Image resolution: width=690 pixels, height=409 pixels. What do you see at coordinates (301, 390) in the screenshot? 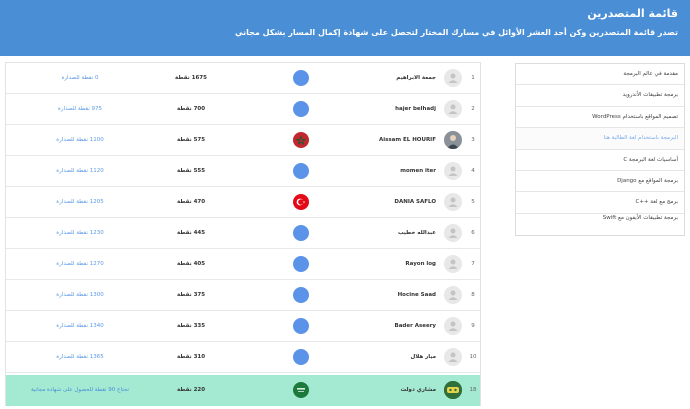
I see `saudi-flag-icon` at bounding box center [301, 390].